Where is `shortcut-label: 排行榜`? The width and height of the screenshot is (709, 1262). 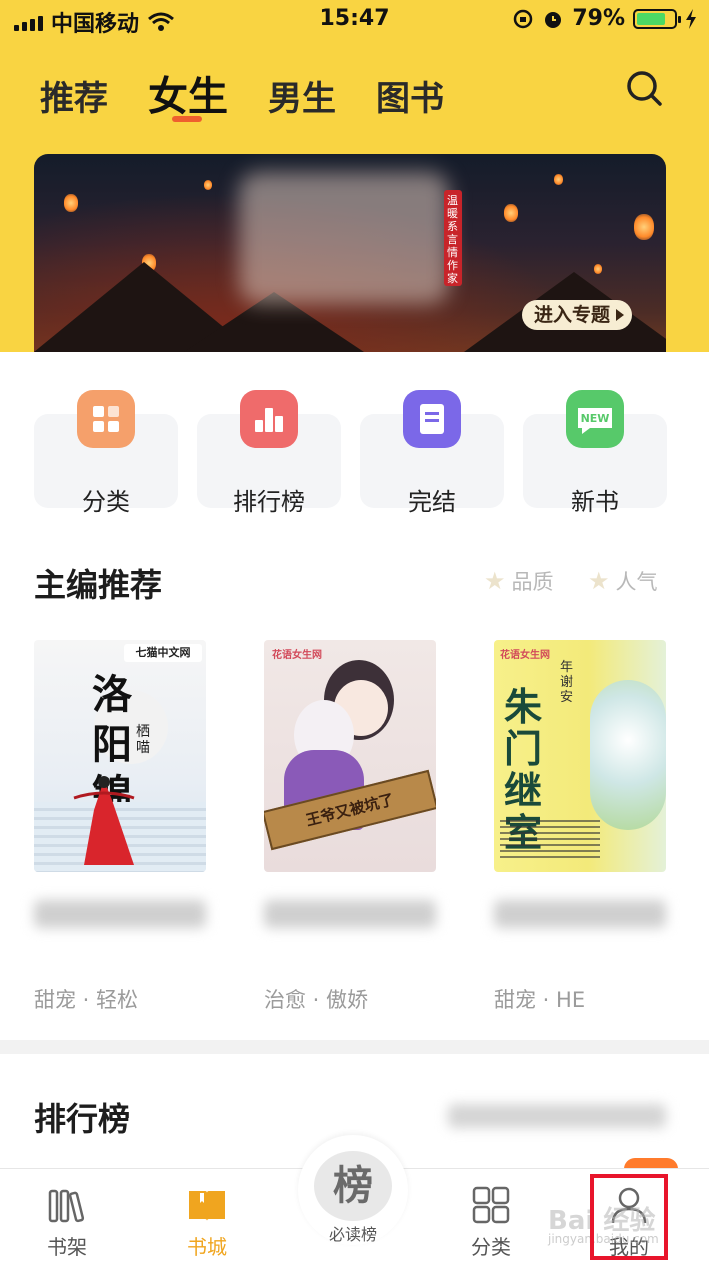
shortcut-label: 排行榜 is located at coordinates (269, 502).